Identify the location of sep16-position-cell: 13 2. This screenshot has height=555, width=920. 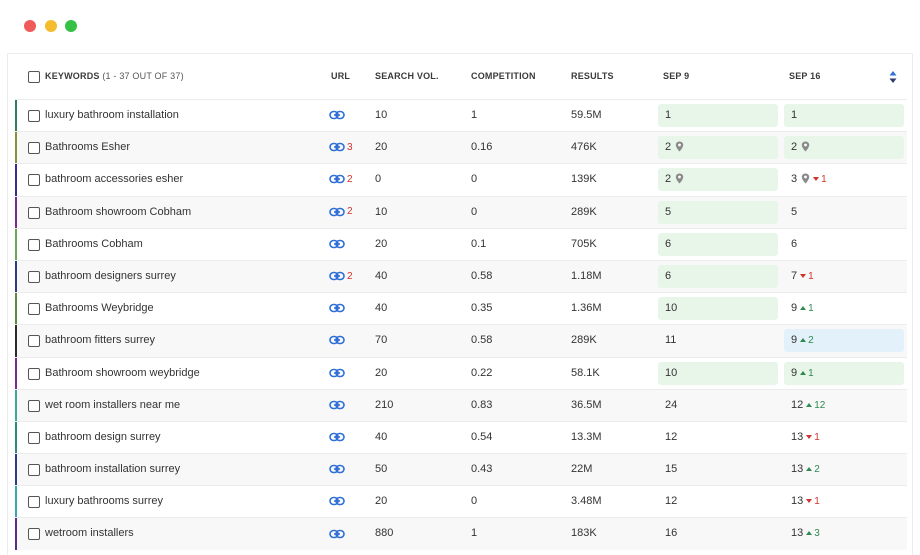
(844, 469).